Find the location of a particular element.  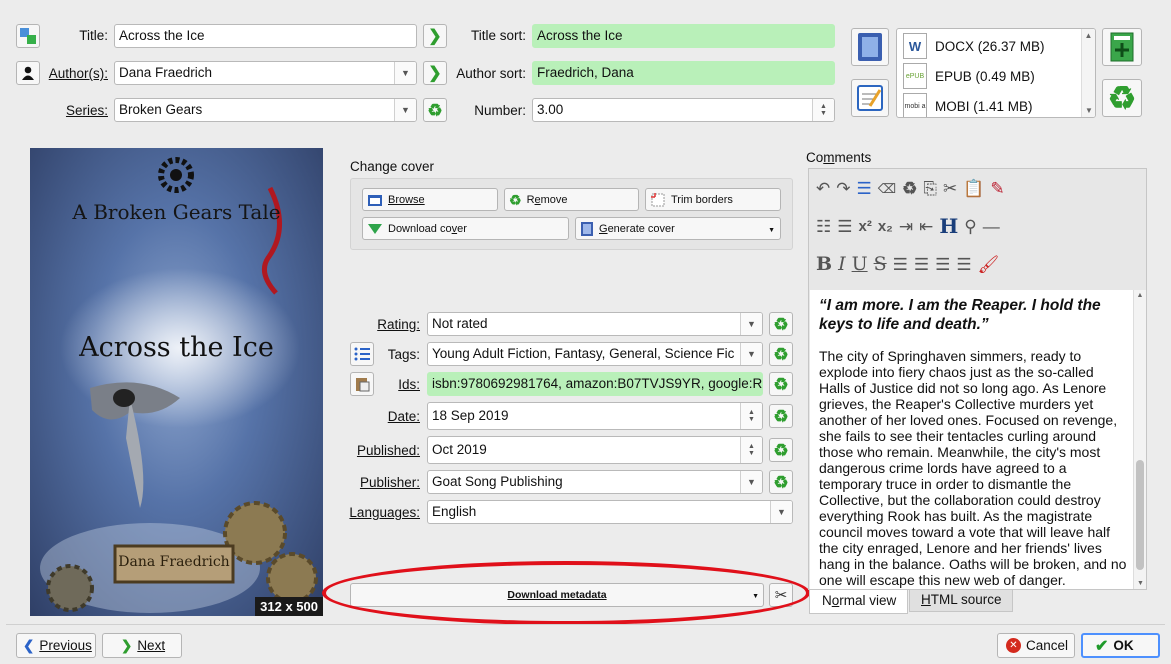

set-cover-button is located at coordinates (870, 47).